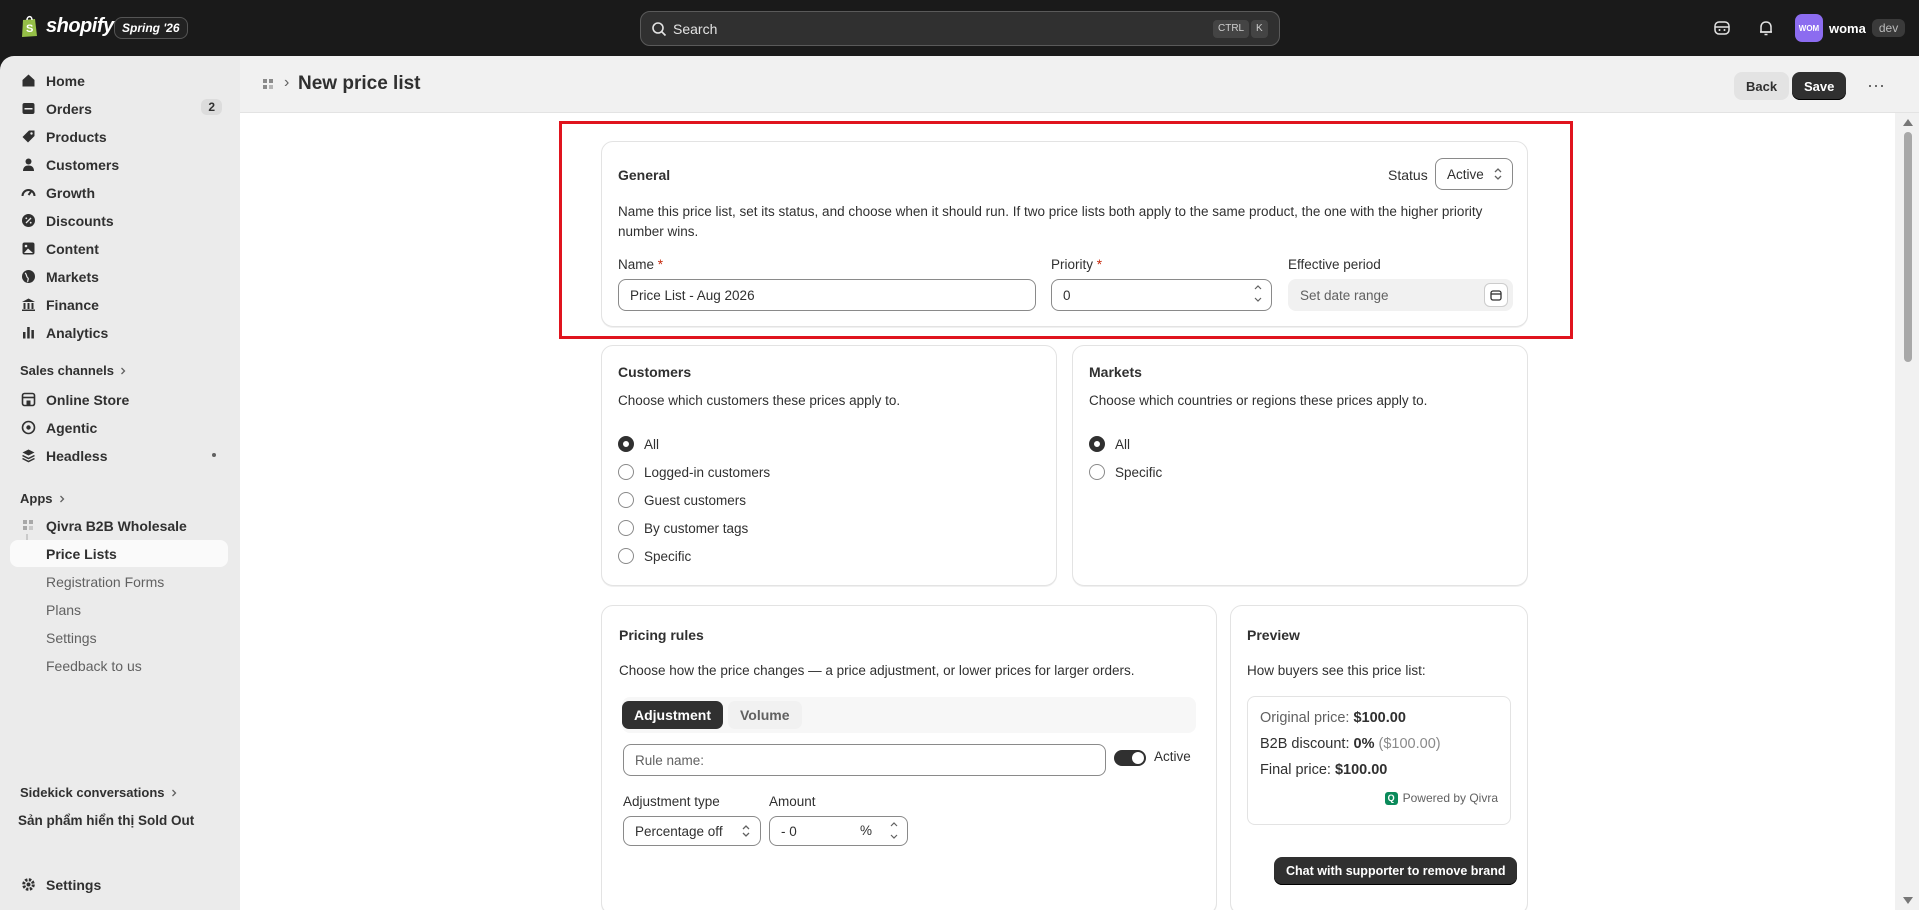  What do you see at coordinates (29, 26) in the screenshot?
I see `shopify-bag-icon: S` at bounding box center [29, 26].